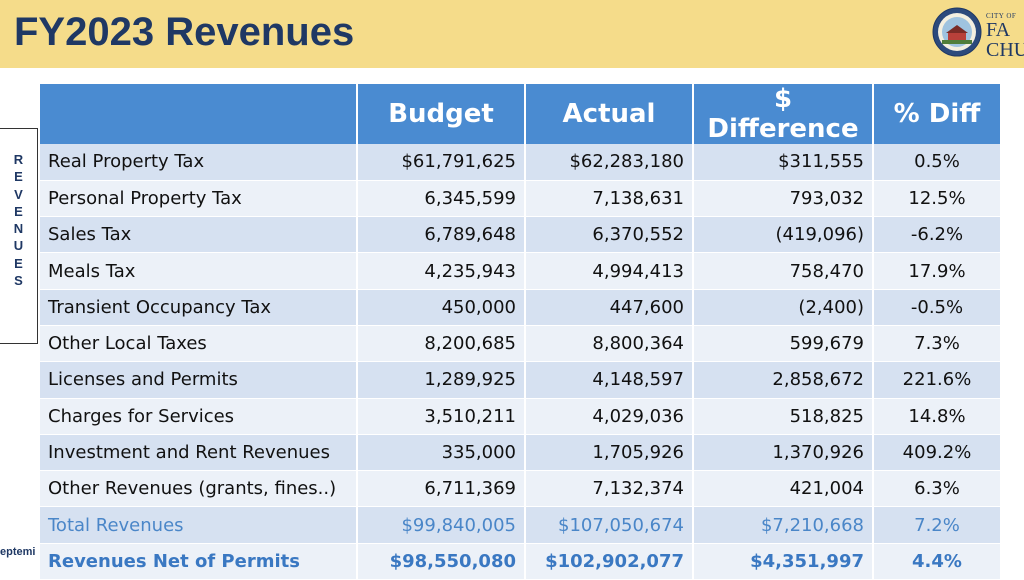 This screenshot has height=580, width=1024. I want to click on pct-diff-cell: 409.2%, so click(936, 453).